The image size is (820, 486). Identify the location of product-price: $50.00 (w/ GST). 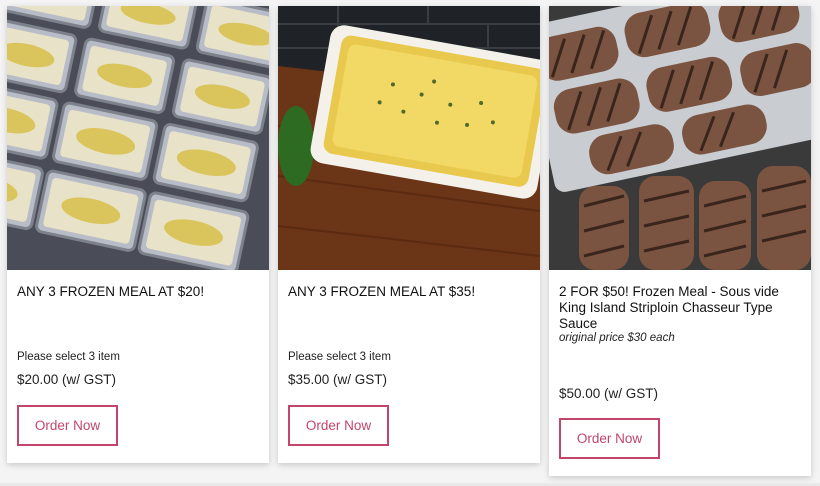
(609, 393).